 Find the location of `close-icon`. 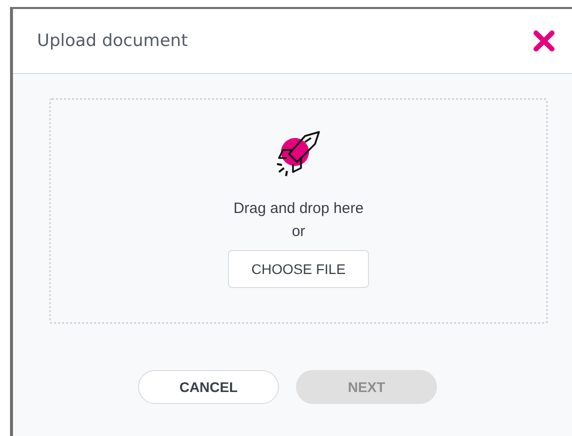

close-icon is located at coordinates (544, 41).